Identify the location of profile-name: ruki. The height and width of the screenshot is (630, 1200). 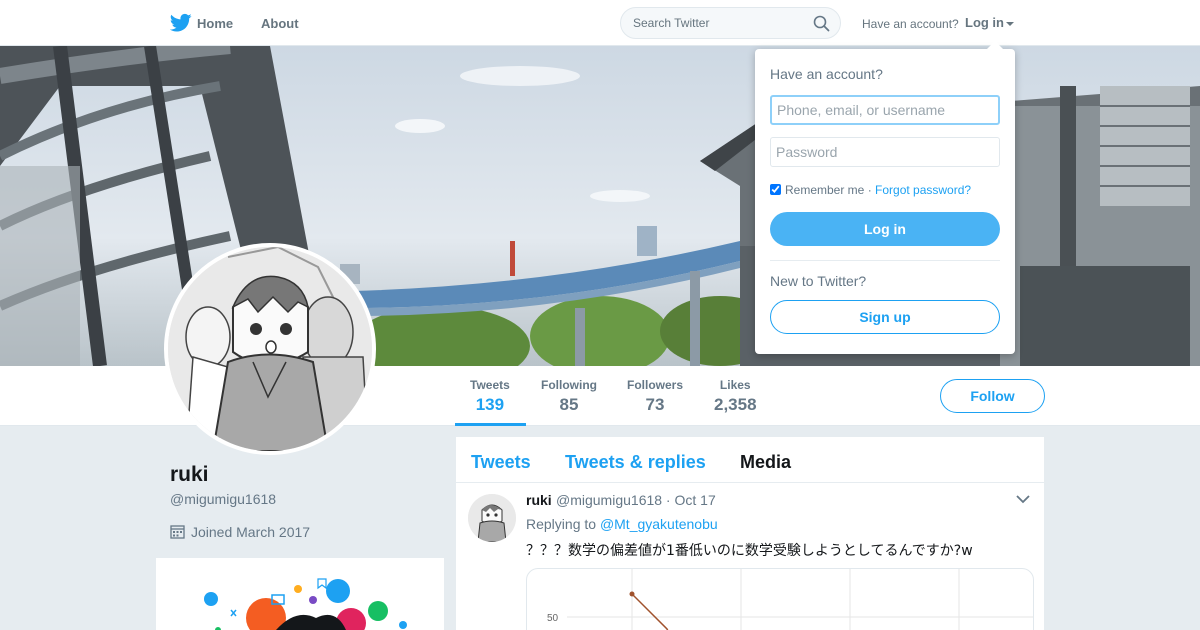
(189, 475).